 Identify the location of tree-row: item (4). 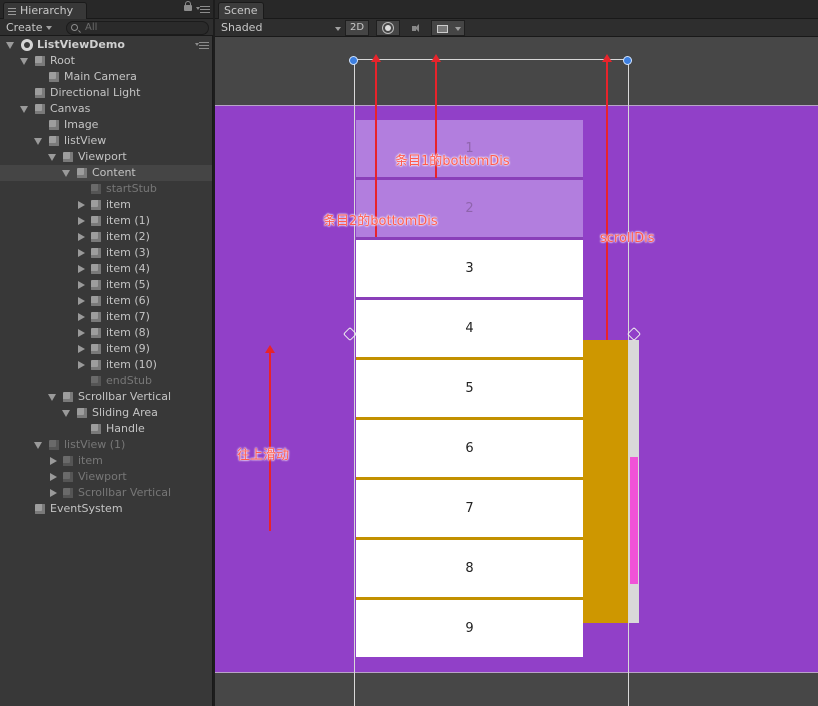
(106, 269).